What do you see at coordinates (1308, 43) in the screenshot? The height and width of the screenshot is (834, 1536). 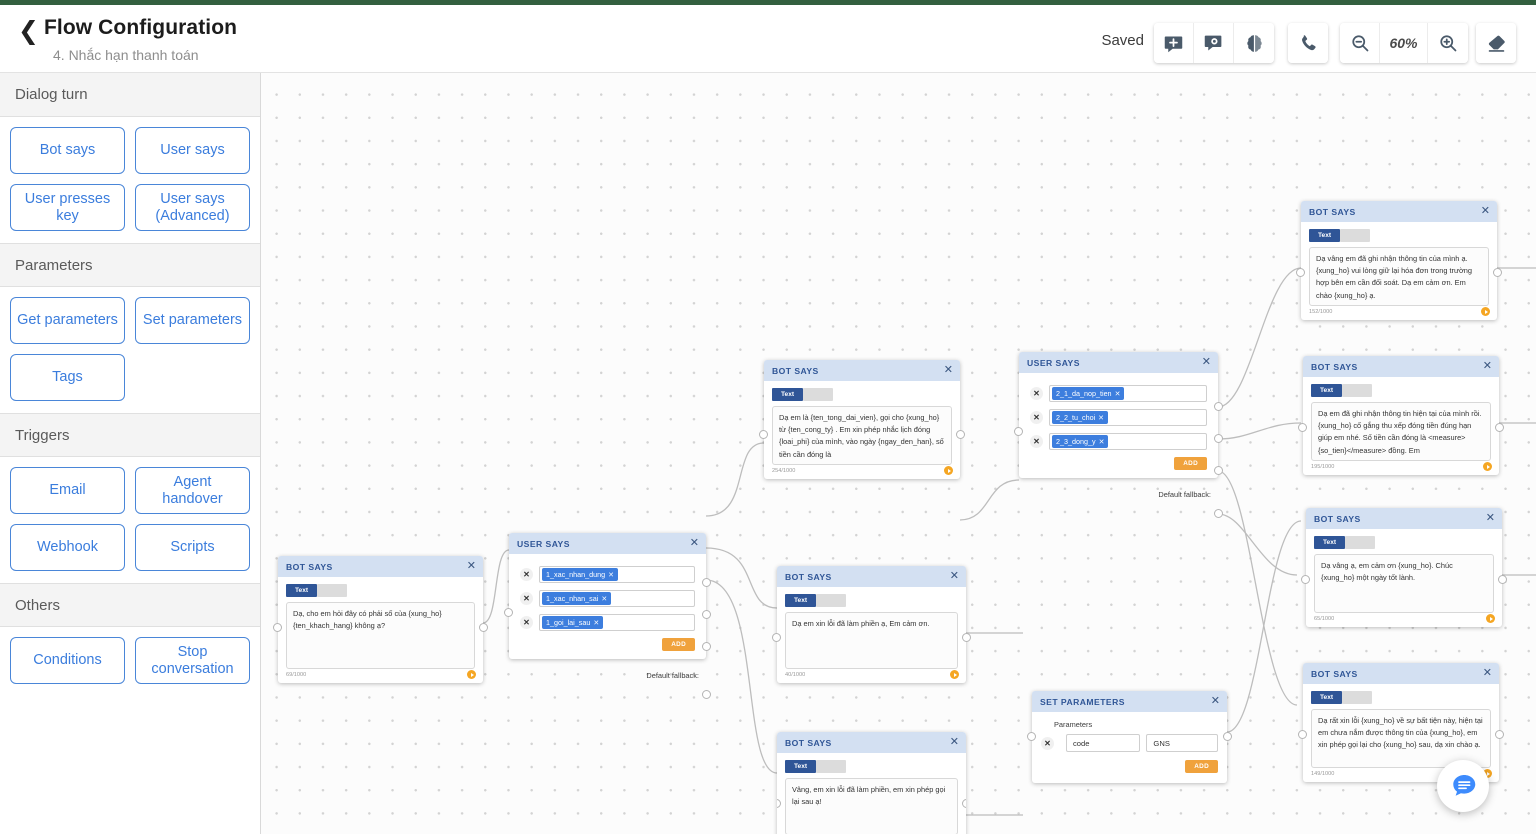 I see `phone-icon` at bounding box center [1308, 43].